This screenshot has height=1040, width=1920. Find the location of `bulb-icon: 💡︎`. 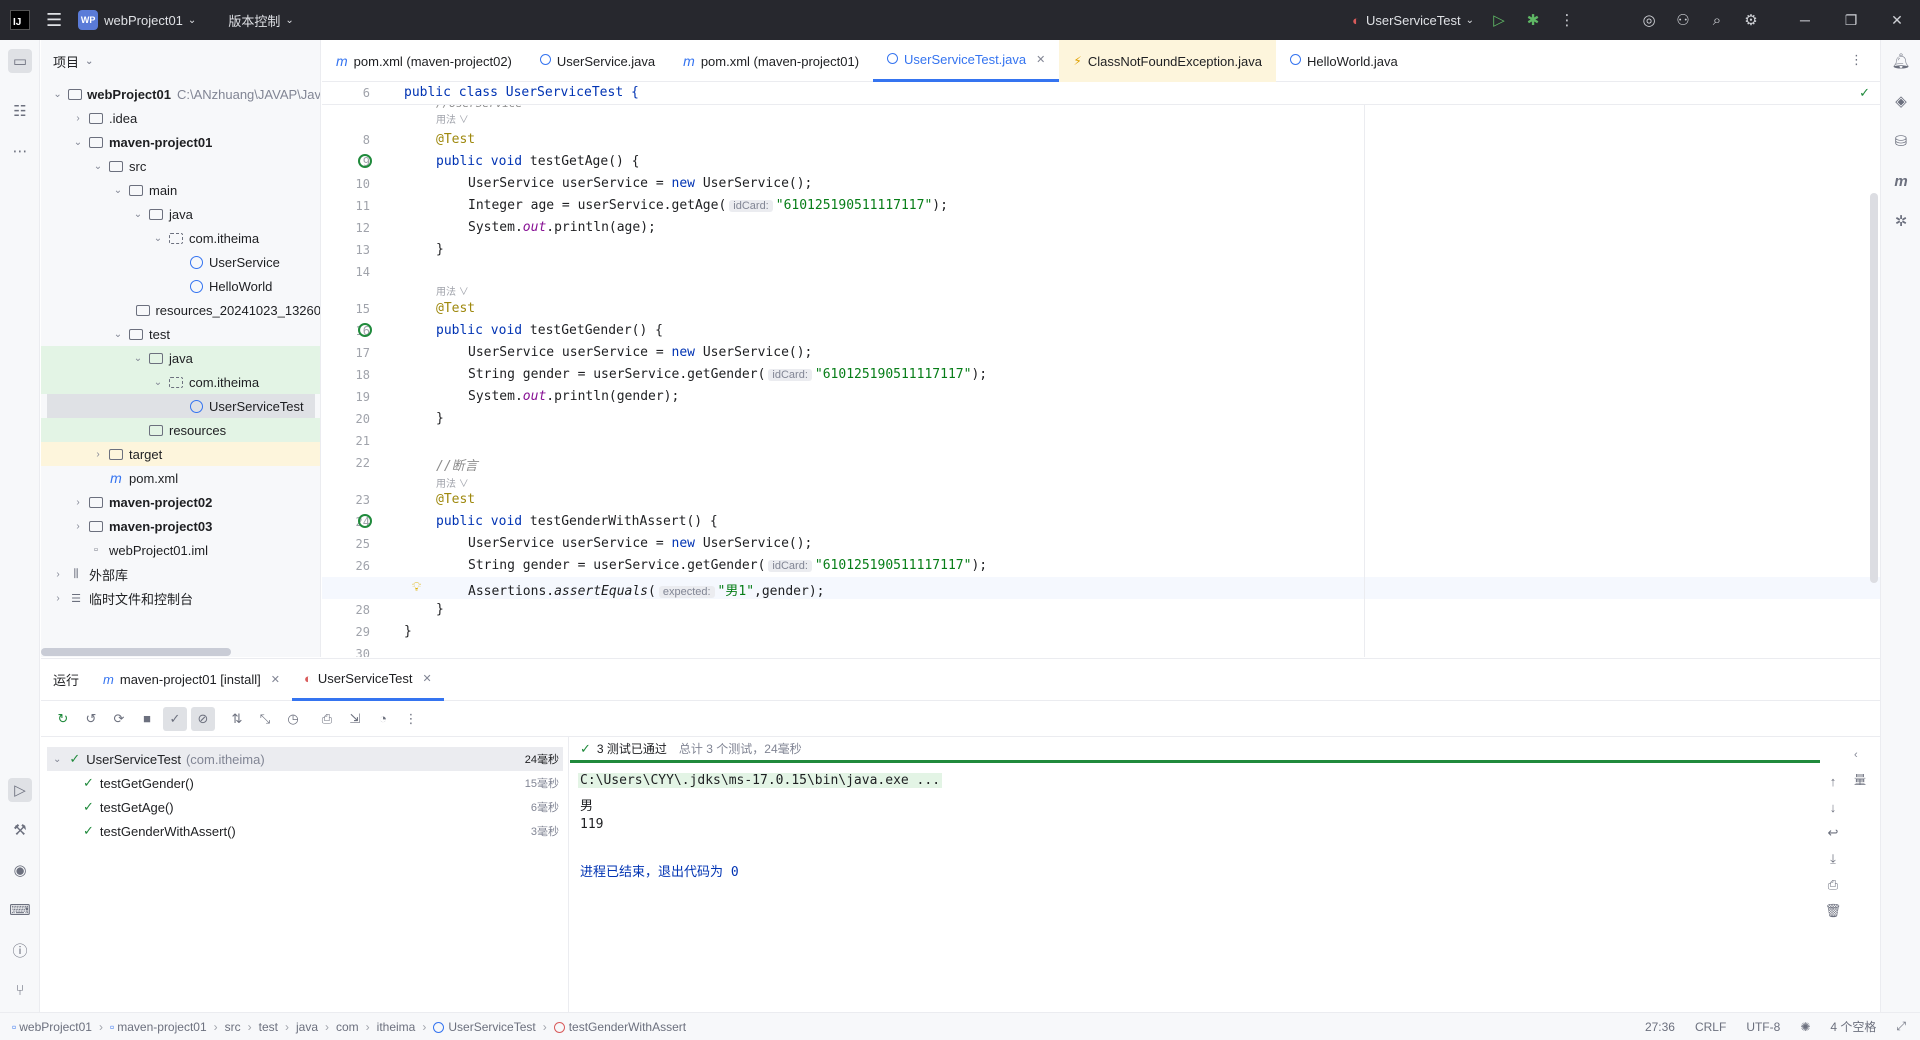

bulb-icon: 💡︎ is located at coordinates (416, 587).